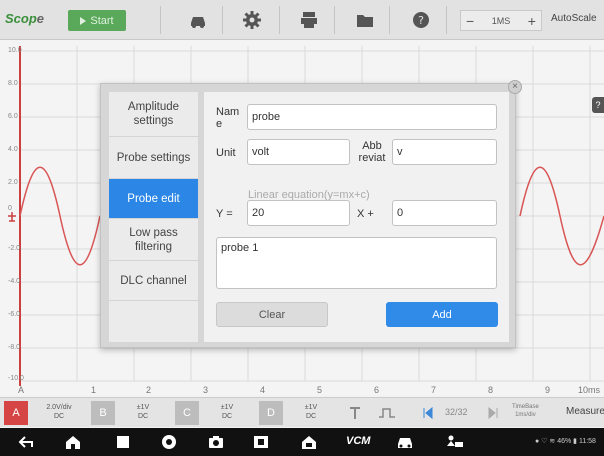 The width and height of the screenshot is (604, 456). Describe the element at coordinates (143, 412) in the screenshot. I see `channel-b-scale: ±1V DC` at that location.